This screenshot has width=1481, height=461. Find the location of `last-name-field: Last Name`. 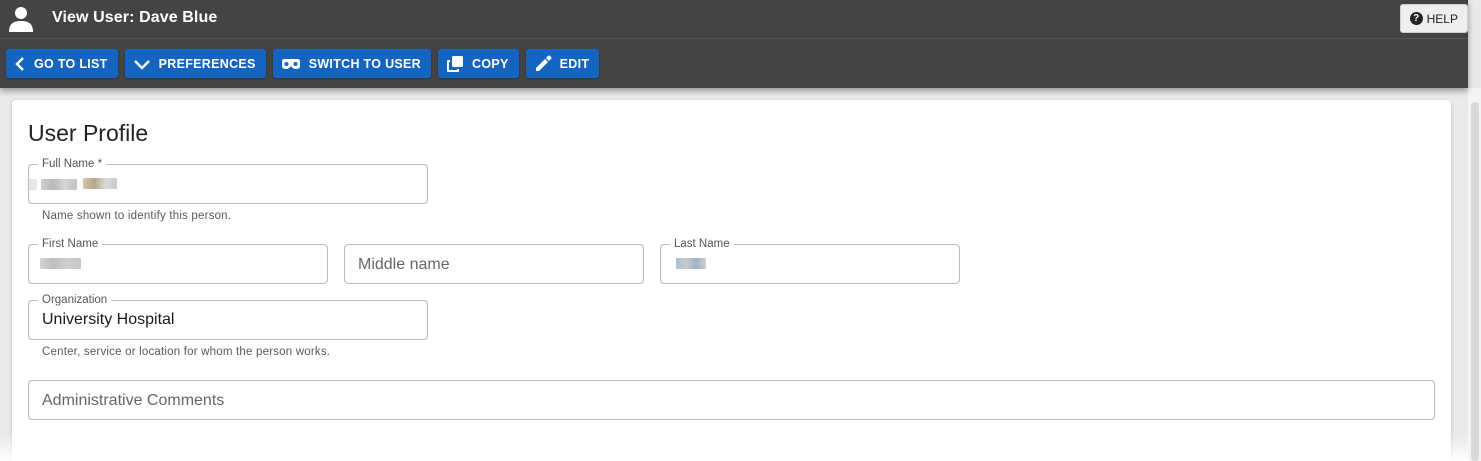

last-name-field: Last Name is located at coordinates (810, 260).